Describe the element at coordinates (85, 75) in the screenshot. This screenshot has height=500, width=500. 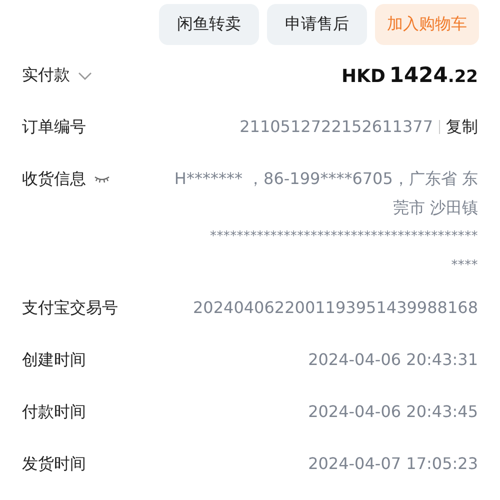
I see `chevron-down-icon` at that location.